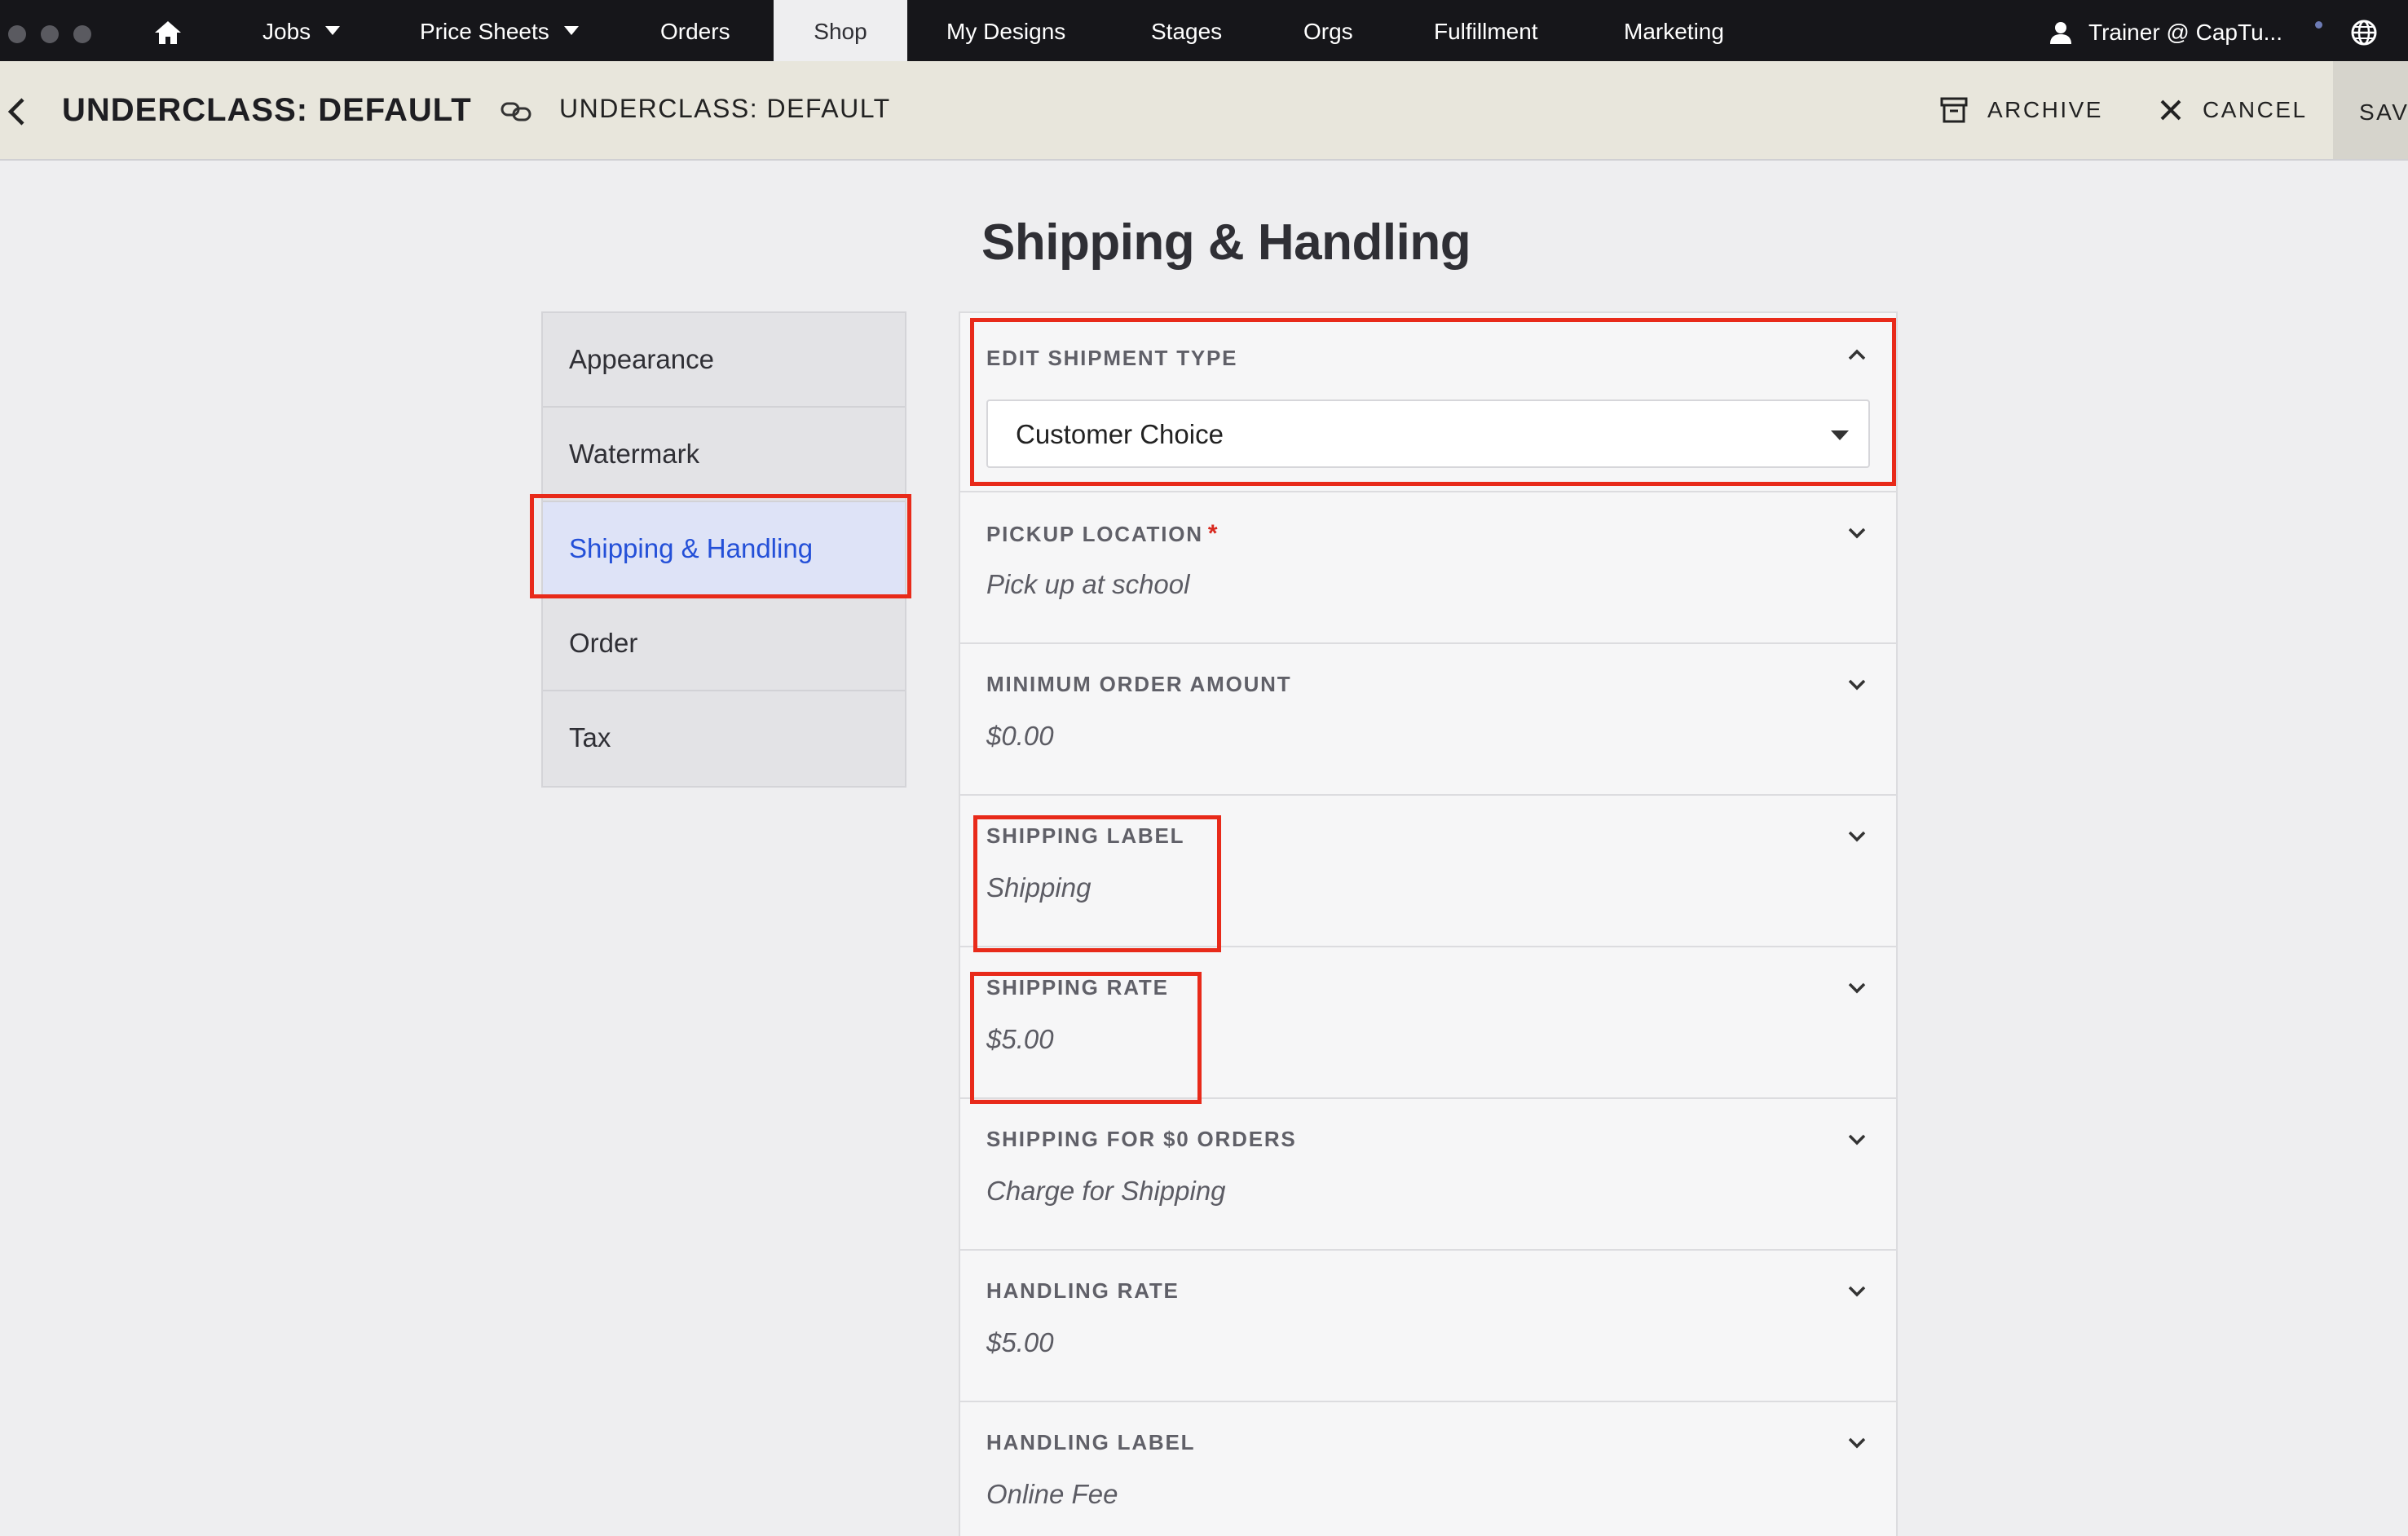  I want to click on nav-jobs-label: Jobs, so click(286, 31).